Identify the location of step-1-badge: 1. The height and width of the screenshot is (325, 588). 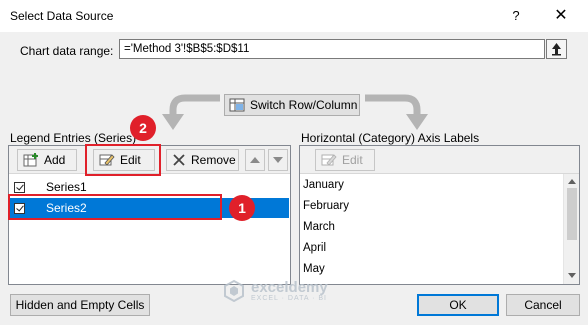
(242, 208).